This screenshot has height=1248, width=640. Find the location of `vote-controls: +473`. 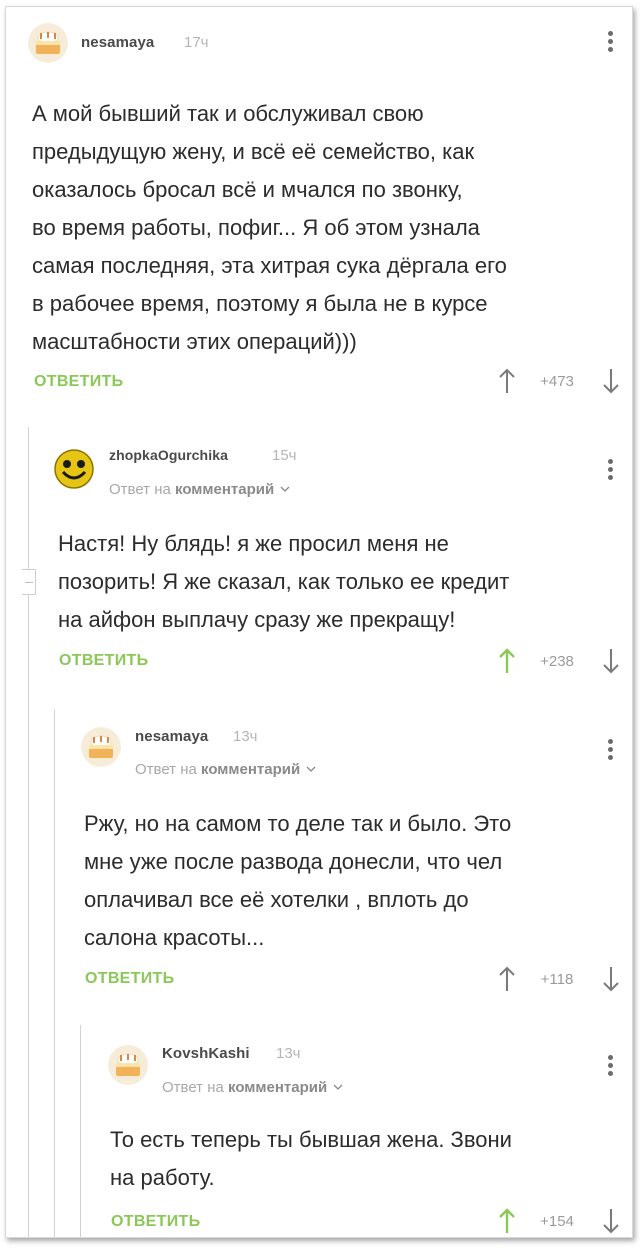

vote-controls: +473 is located at coordinates (562, 382).